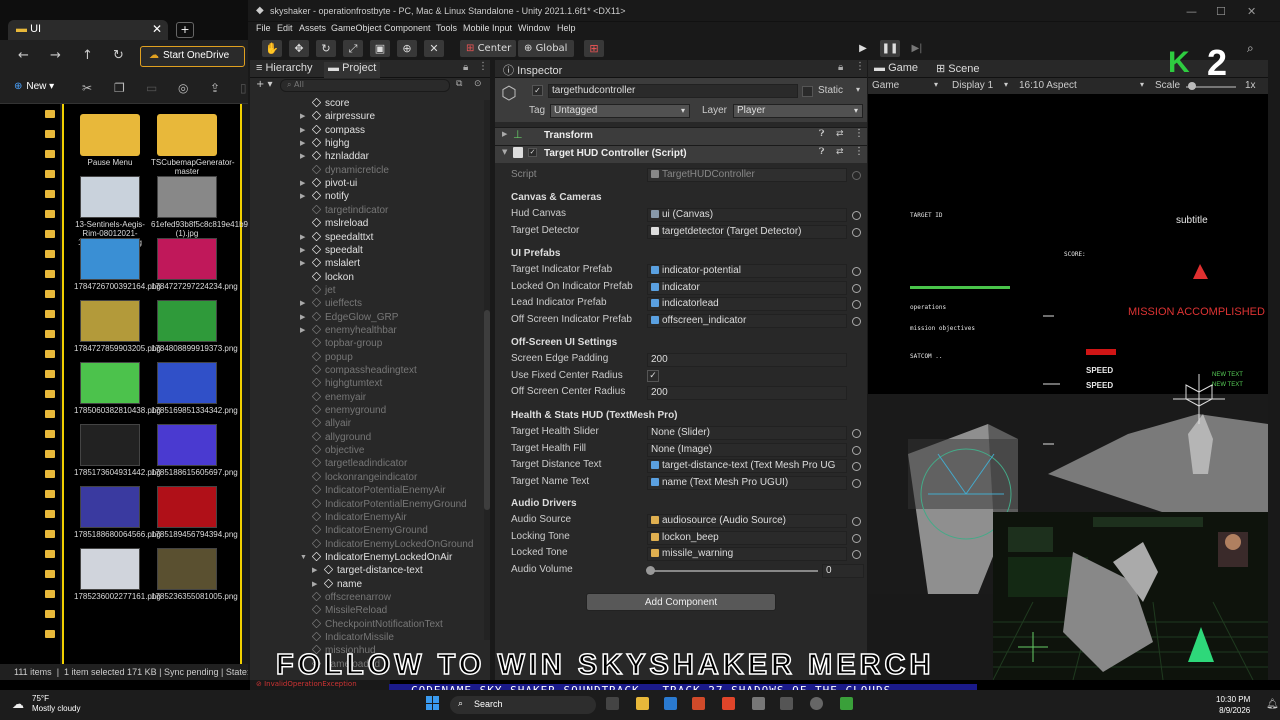  I want to click on scale-slider-thumb, so click(1192, 86).